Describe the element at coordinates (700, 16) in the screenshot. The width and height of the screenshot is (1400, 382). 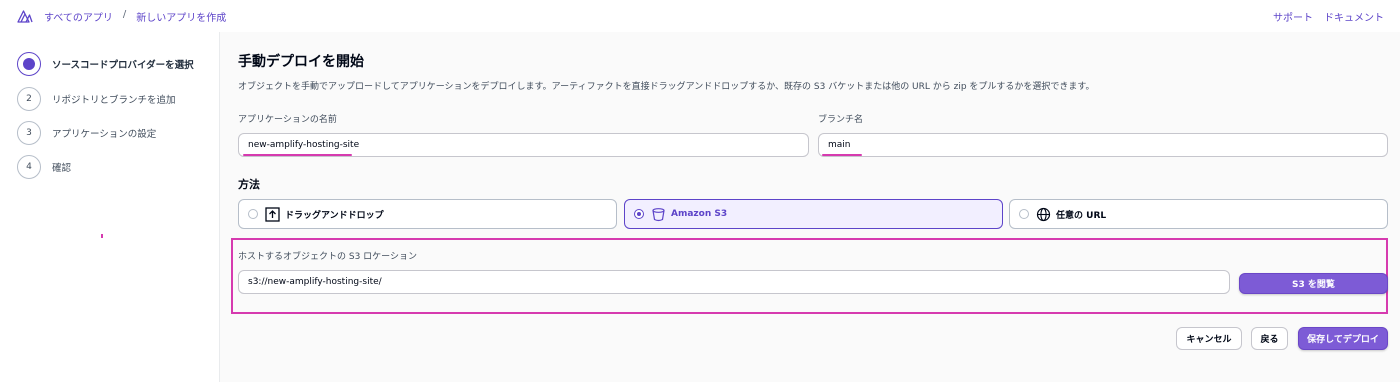
I see `top-bar: すべてのアプリ / 新しいアプリを作成 サポート ドキュメント` at that location.